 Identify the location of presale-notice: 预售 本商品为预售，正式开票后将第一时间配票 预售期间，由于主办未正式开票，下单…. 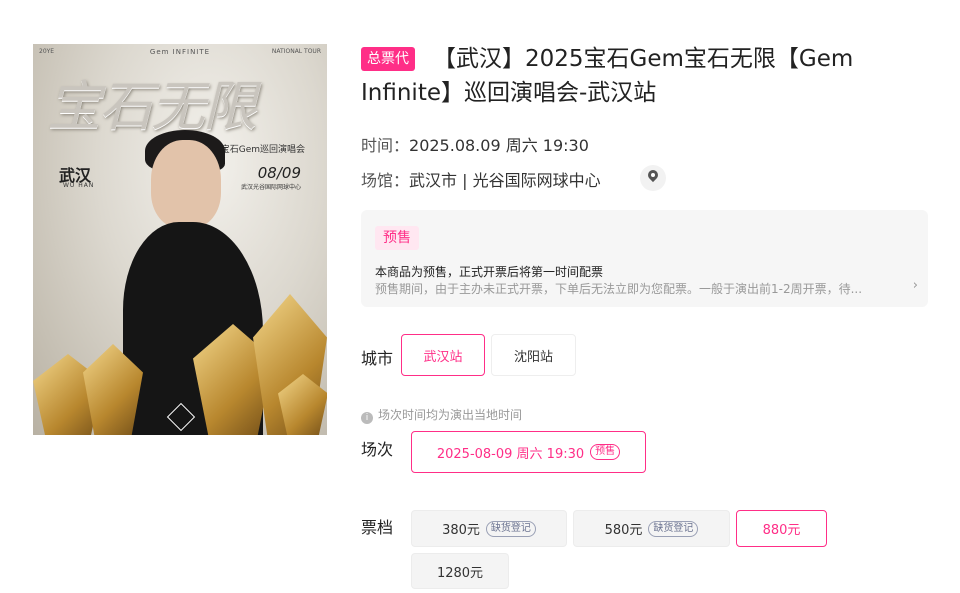
(644, 258).